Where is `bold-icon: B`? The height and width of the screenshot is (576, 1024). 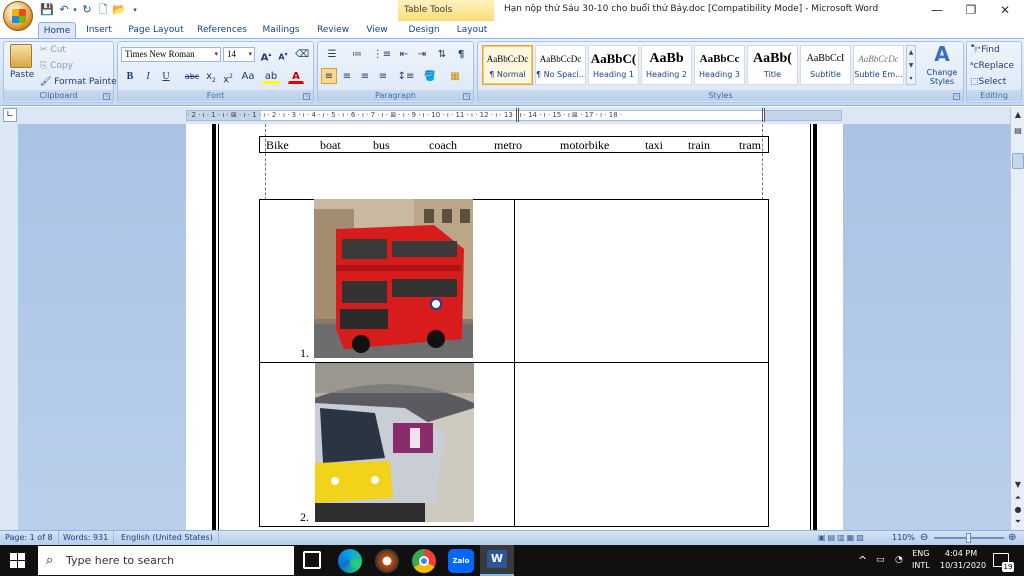
bold-icon: B is located at coordinates (130, 76).